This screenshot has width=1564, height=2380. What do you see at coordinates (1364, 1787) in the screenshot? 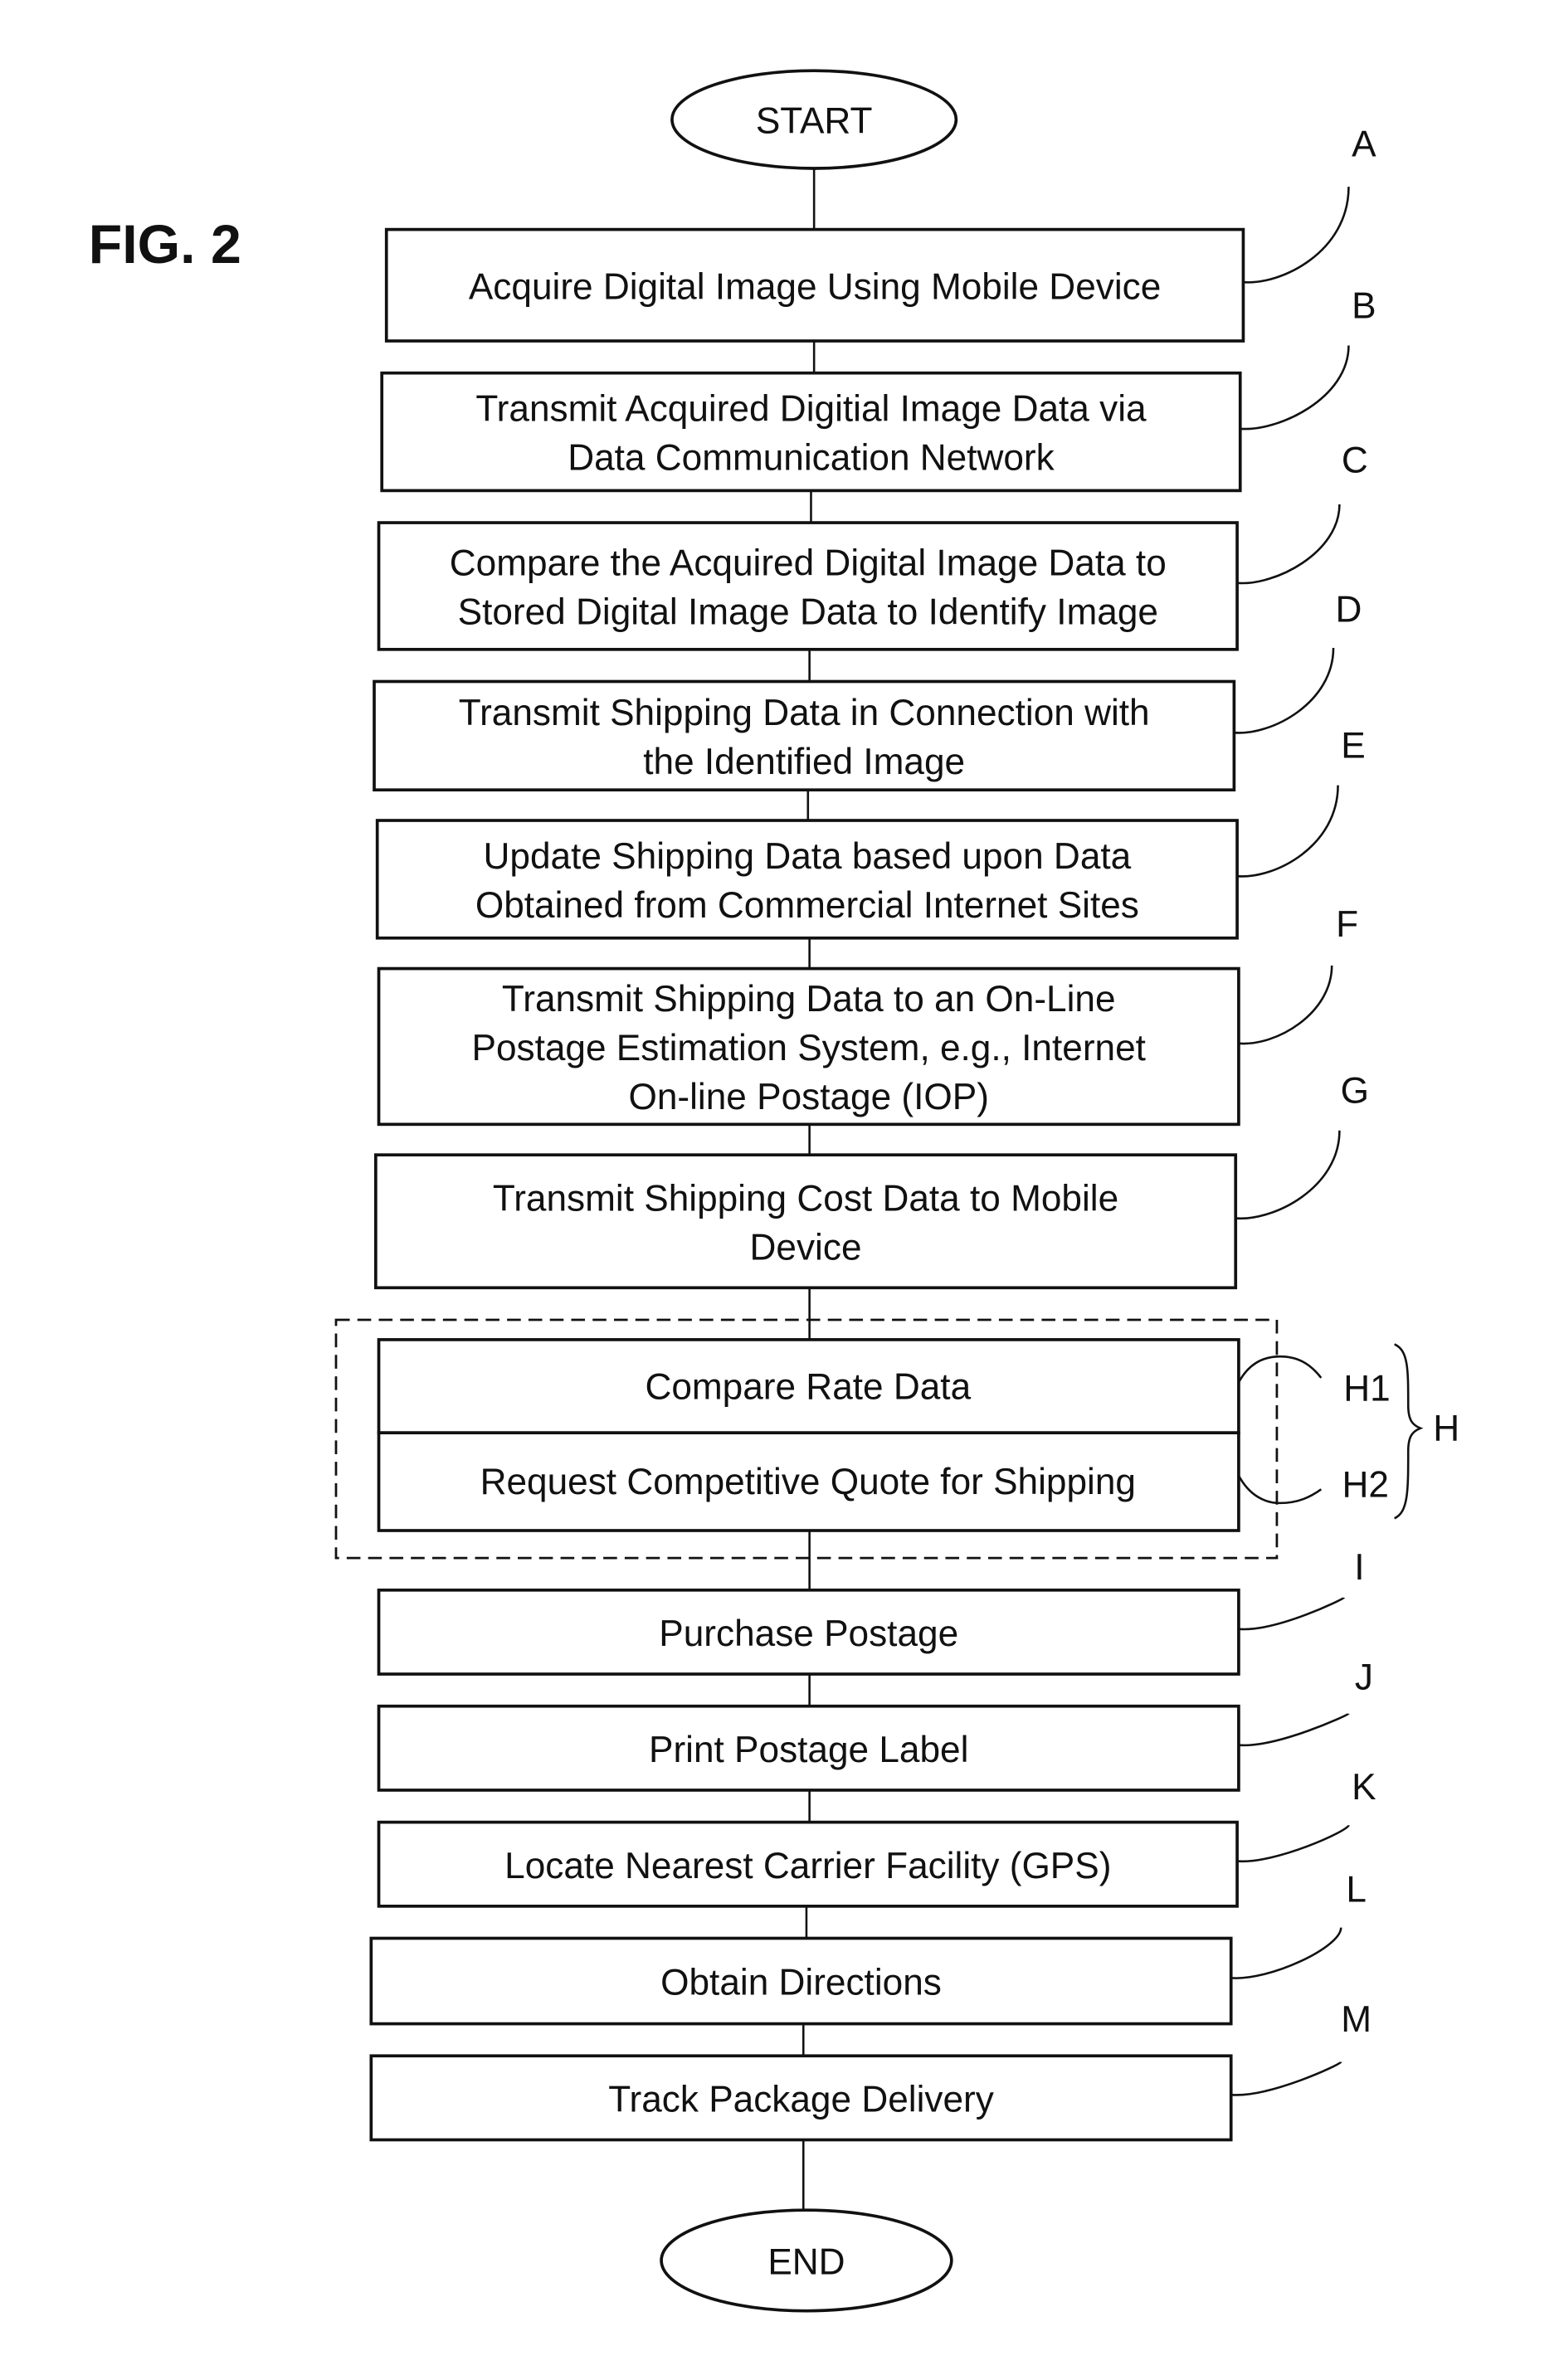
I see `ref-label-k: K` at bounding box center [1364, 1787].